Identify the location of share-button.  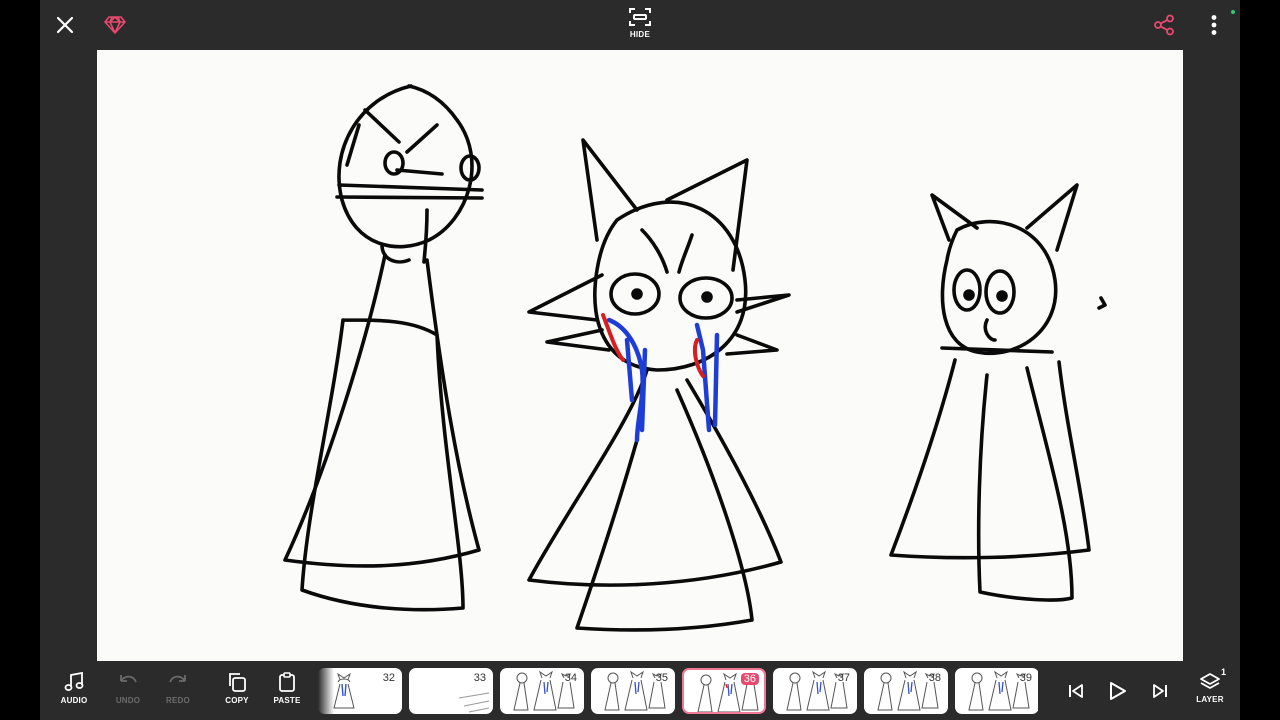
(1164, 25).